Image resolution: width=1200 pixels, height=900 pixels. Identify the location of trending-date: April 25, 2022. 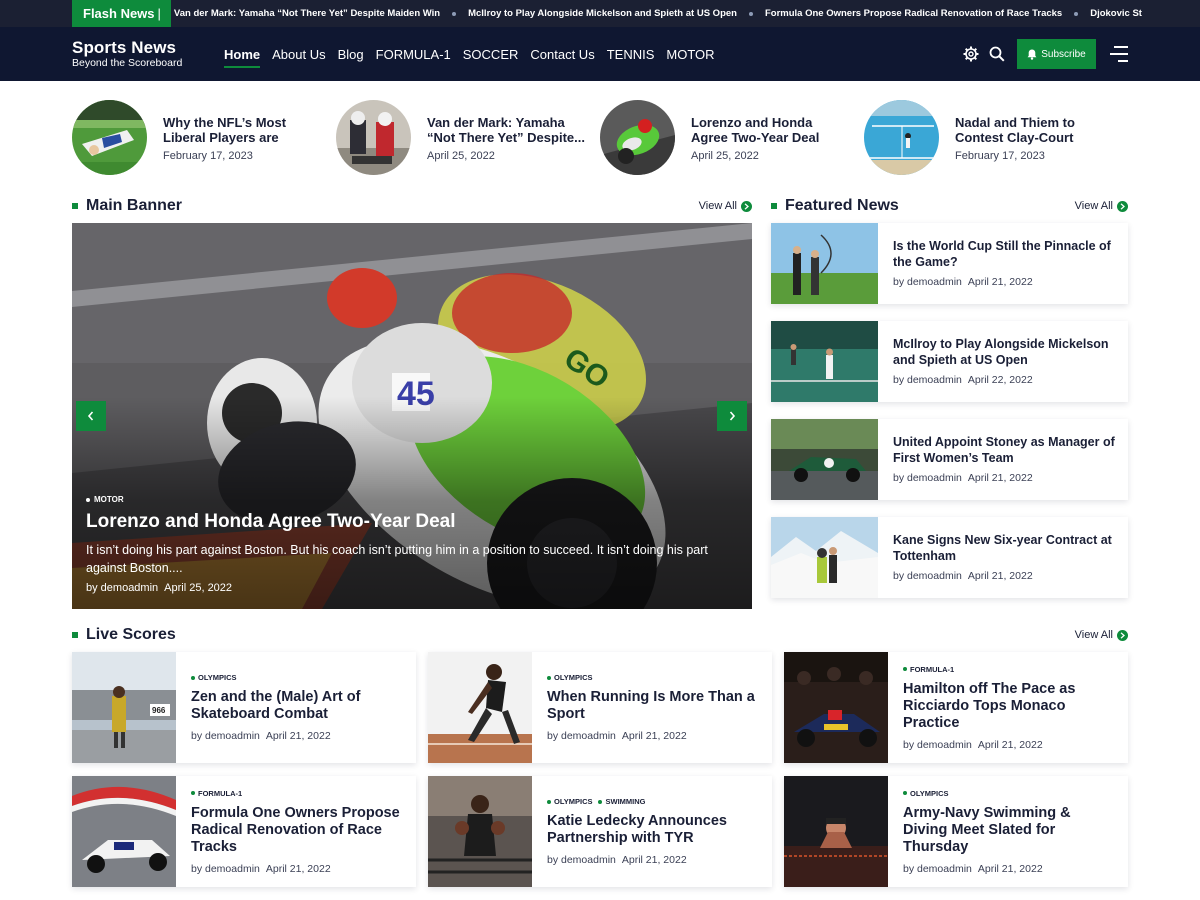
(725, 156).